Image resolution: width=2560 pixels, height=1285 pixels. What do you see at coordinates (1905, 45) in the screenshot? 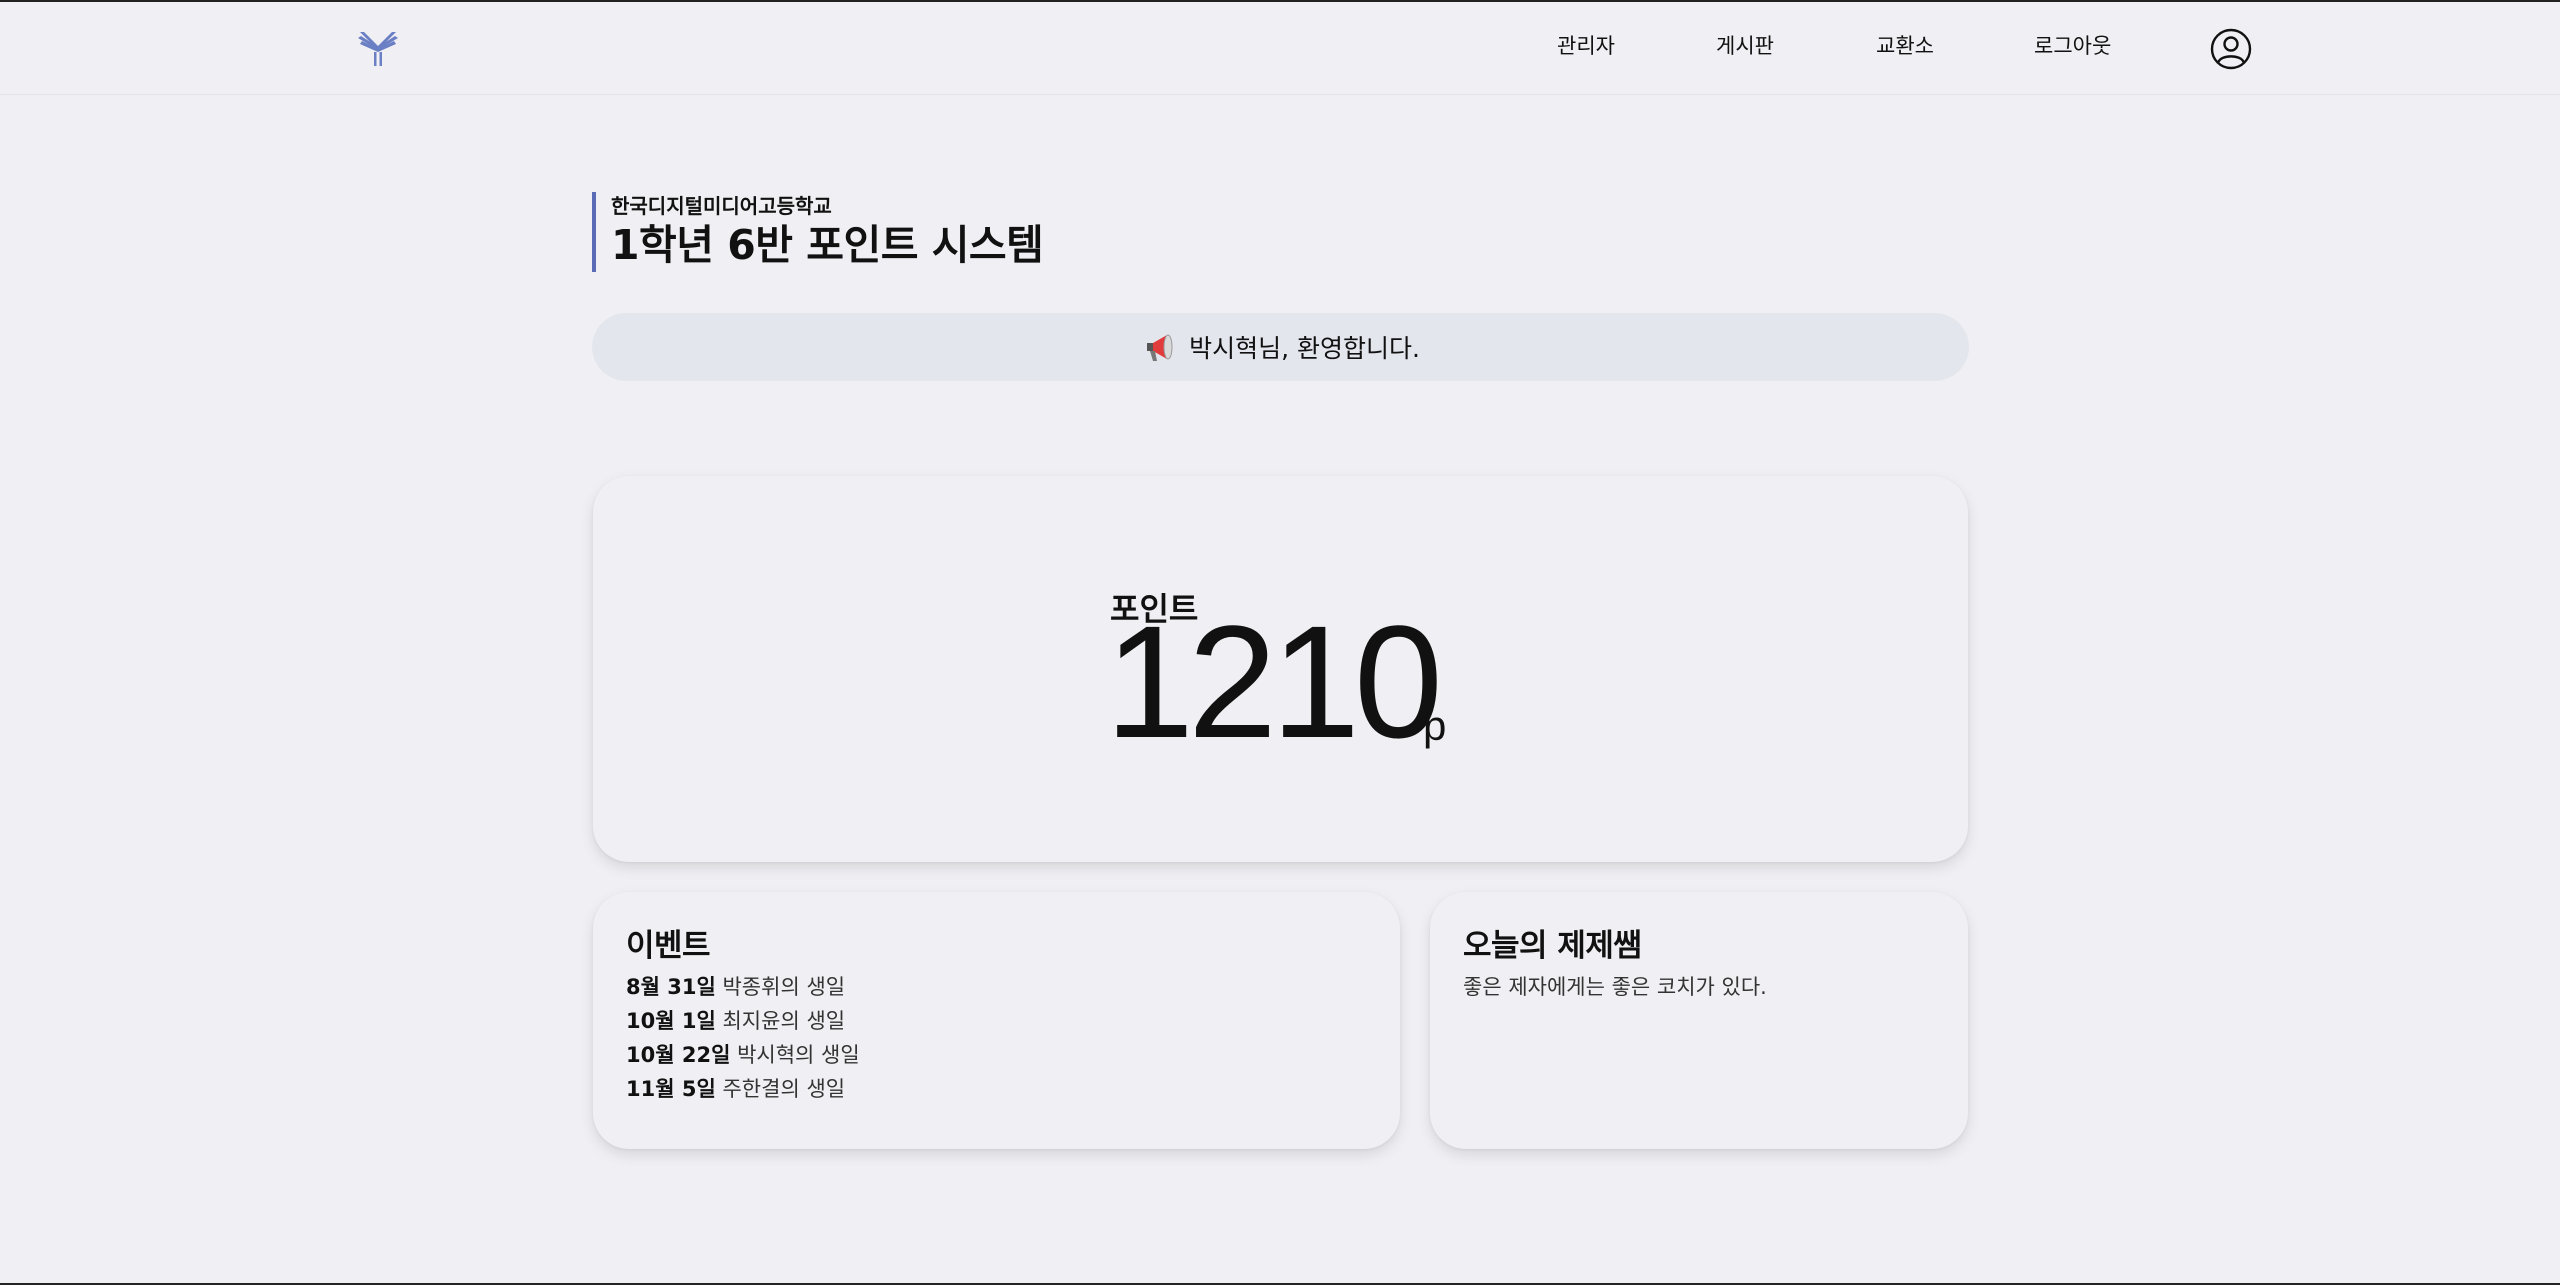
I see `nav-exchange-link: 교환소` at bounding box center [1905, 45].